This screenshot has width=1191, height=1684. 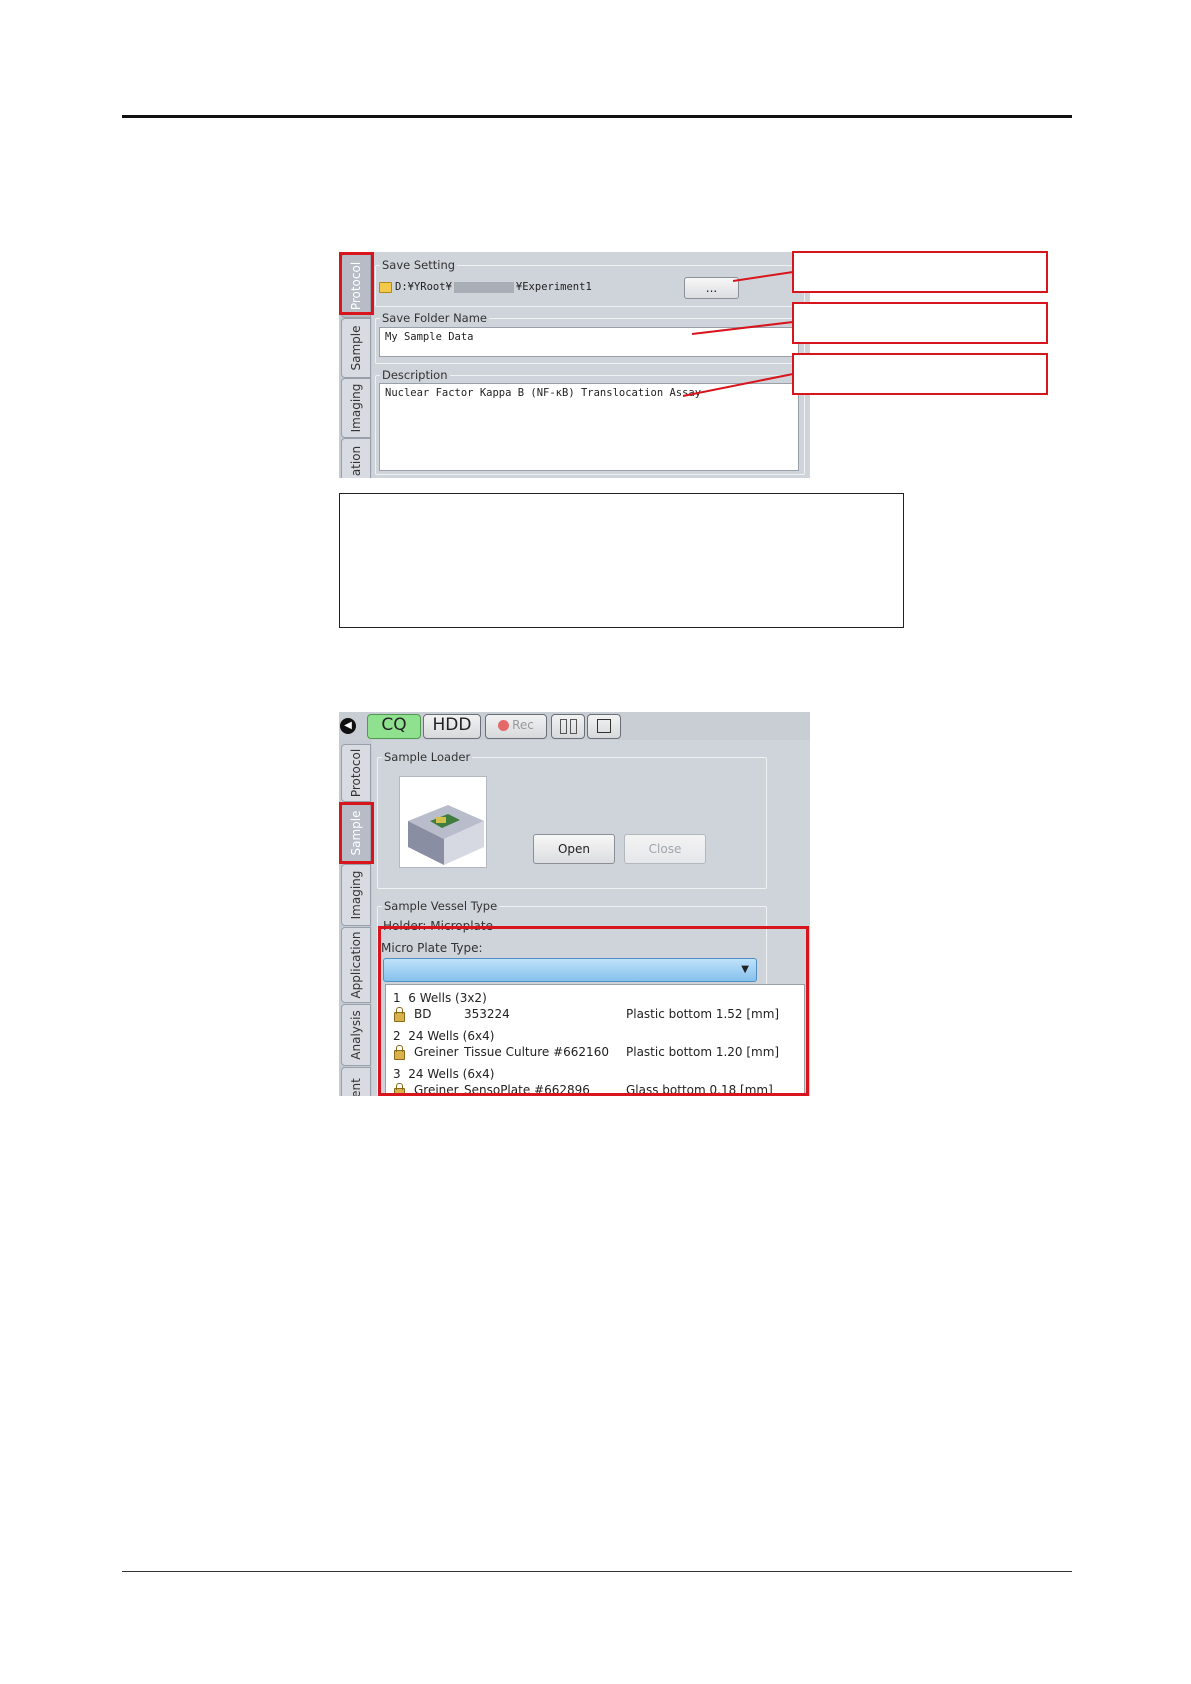 I want to click on footer-rule, so click(x=597, y=1571).